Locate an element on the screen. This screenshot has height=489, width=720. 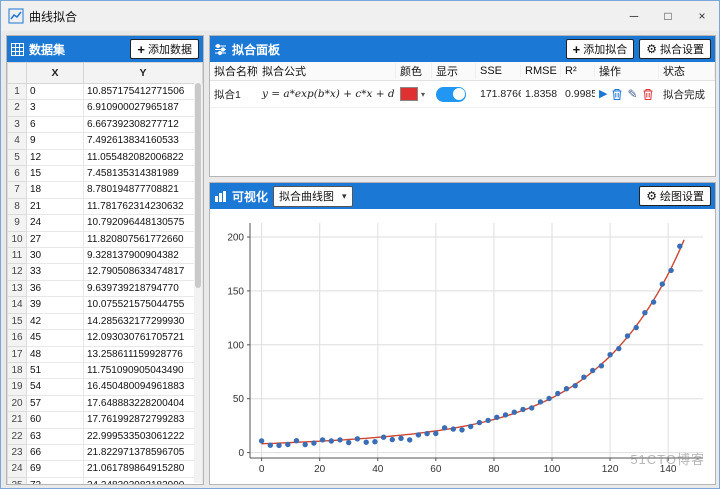
y-cell: 10.075521575044755 is located at coordinates (143, 305).